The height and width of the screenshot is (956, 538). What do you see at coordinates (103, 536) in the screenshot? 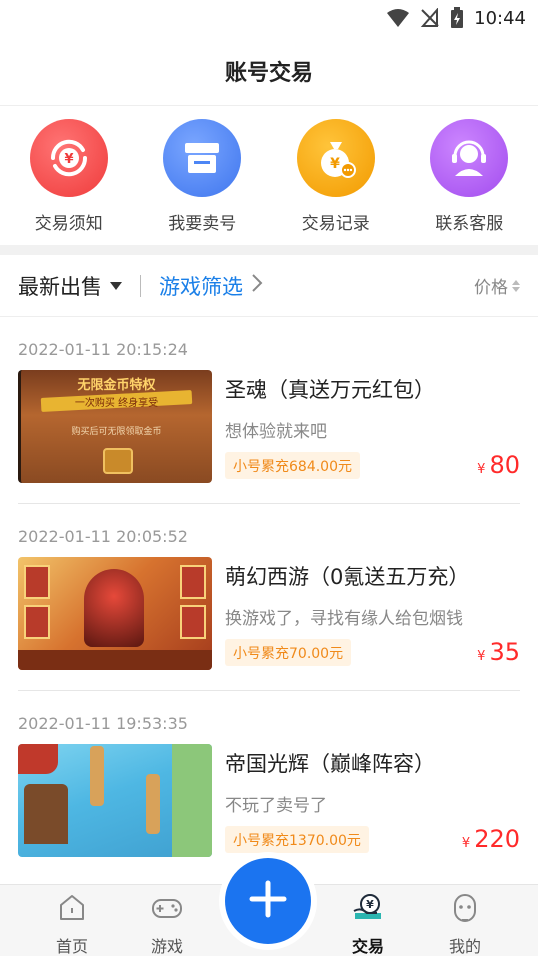
I see `listing-timestamp: 2022-01-11 20:05:52` at bounding box center [103, 536].